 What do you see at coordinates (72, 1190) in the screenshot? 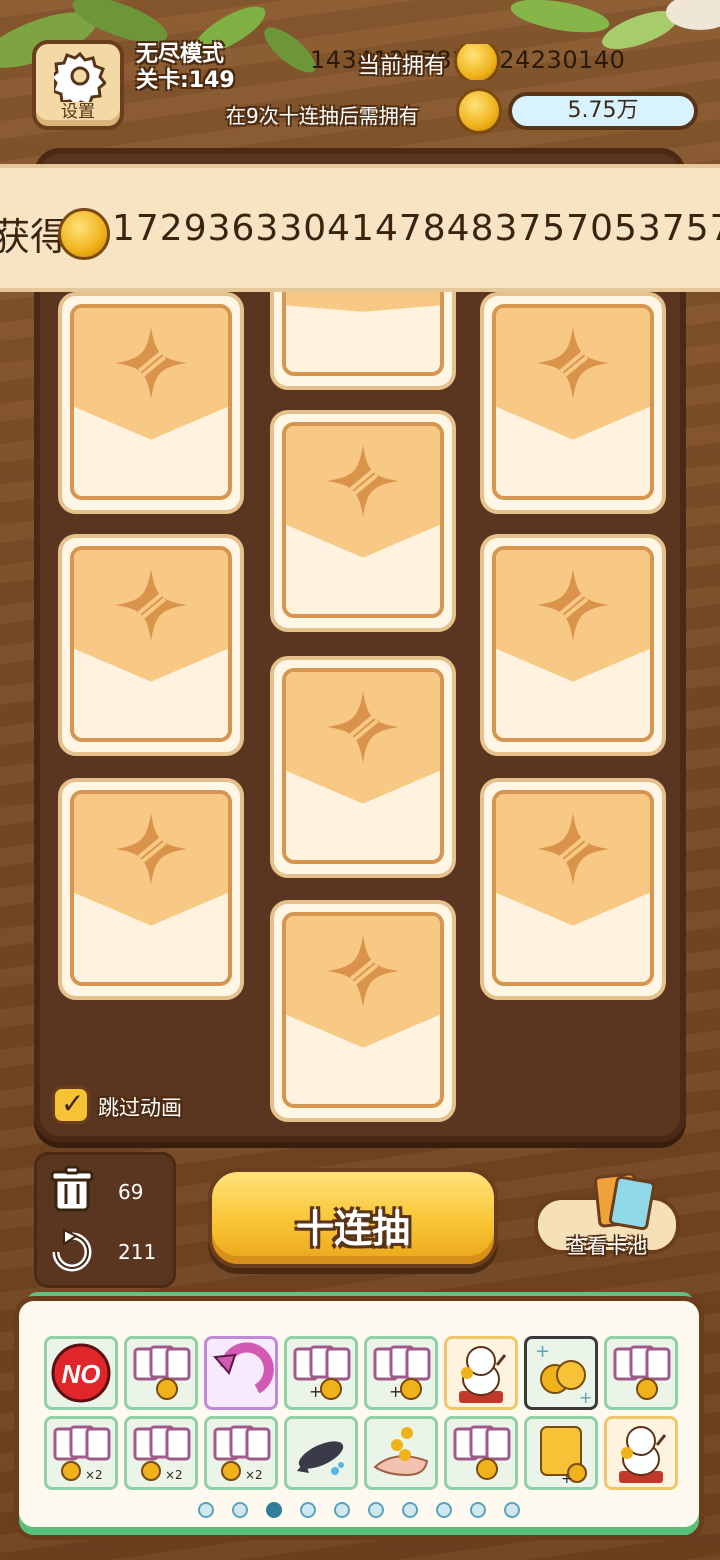
I see `trash-icon` at bounding box center [72, 1190].